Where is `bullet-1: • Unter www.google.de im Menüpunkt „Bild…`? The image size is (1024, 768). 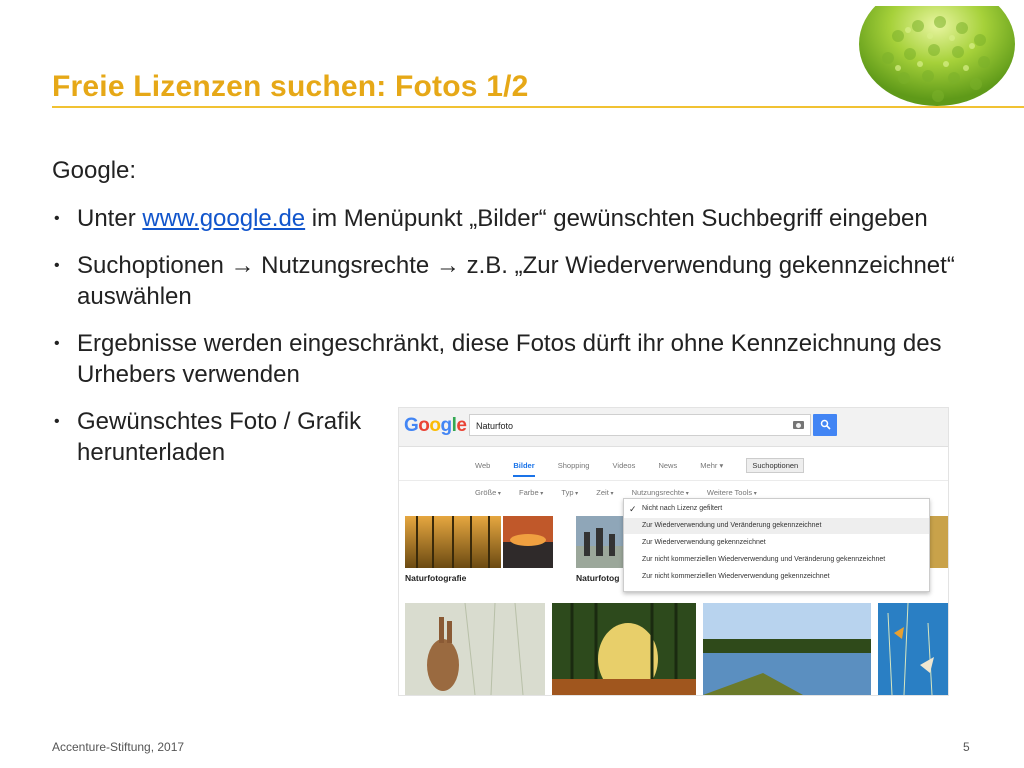
bullet-1: • Unter www.google.de im Menüpunkt „Bild… is located at coordinates (512, 218).